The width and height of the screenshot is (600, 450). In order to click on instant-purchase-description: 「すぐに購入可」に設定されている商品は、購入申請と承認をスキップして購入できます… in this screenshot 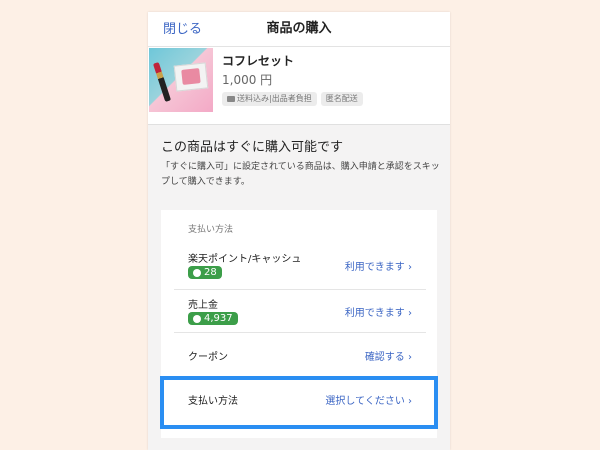, I will do `click(300, 174)`.